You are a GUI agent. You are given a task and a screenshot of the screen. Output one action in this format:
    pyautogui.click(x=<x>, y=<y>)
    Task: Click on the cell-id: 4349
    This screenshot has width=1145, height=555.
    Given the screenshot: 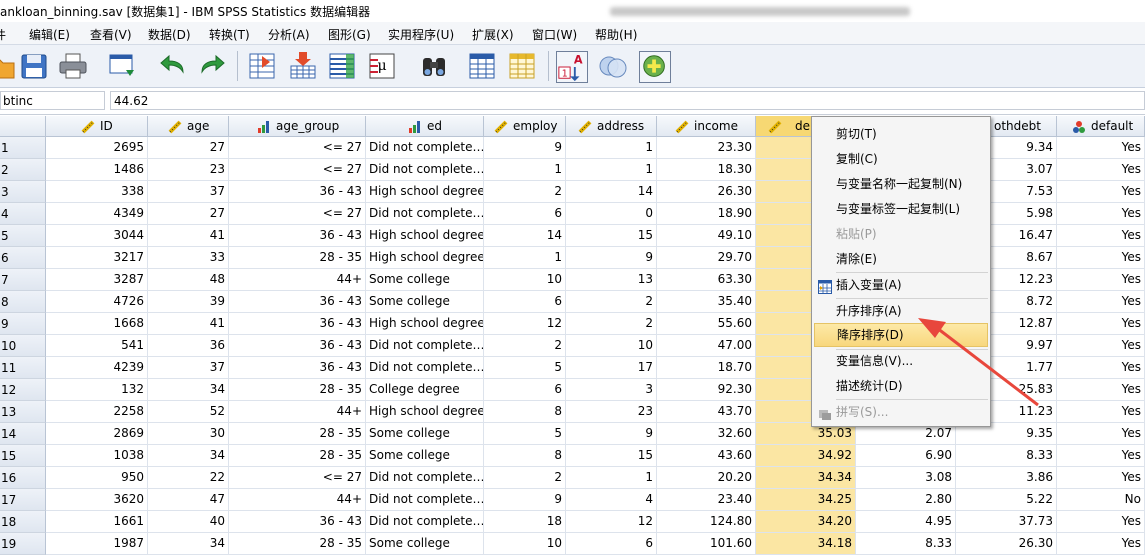 What is the action you would take?
    pyautogui.click(x=97, y=214)
    